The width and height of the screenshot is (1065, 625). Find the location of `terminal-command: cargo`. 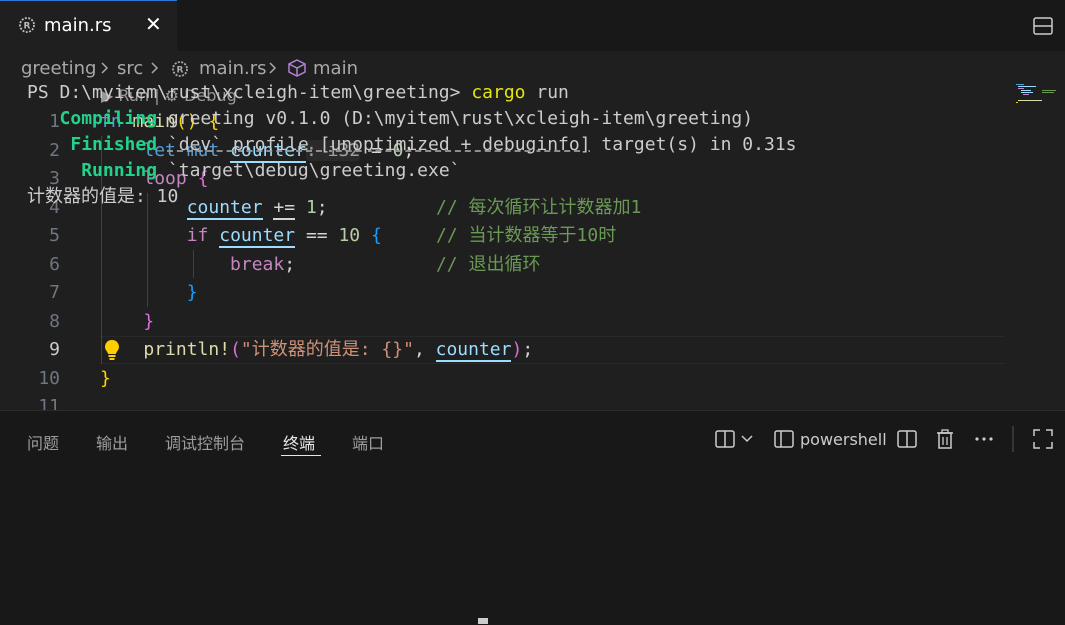

terminal-command: cargo is located at coordinates (498, 92).